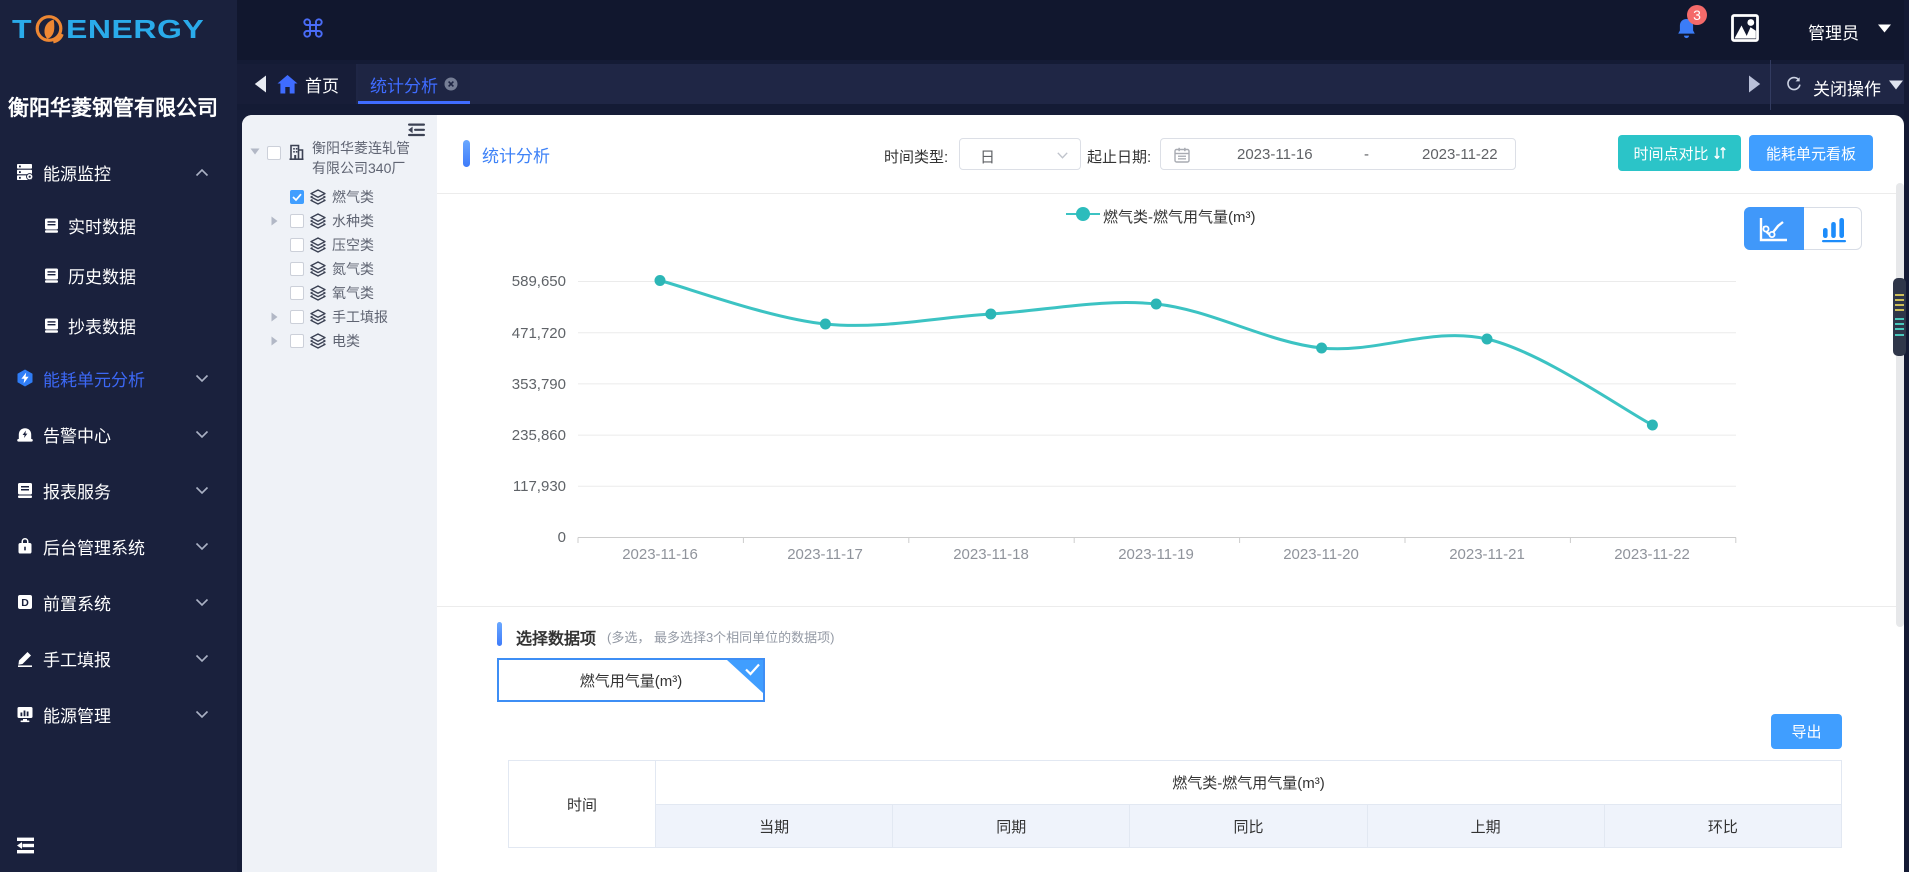  Describe the element at coordinates (1156, 554) in the screenshot. I see `svg-text: 2023-11-19` at that location.